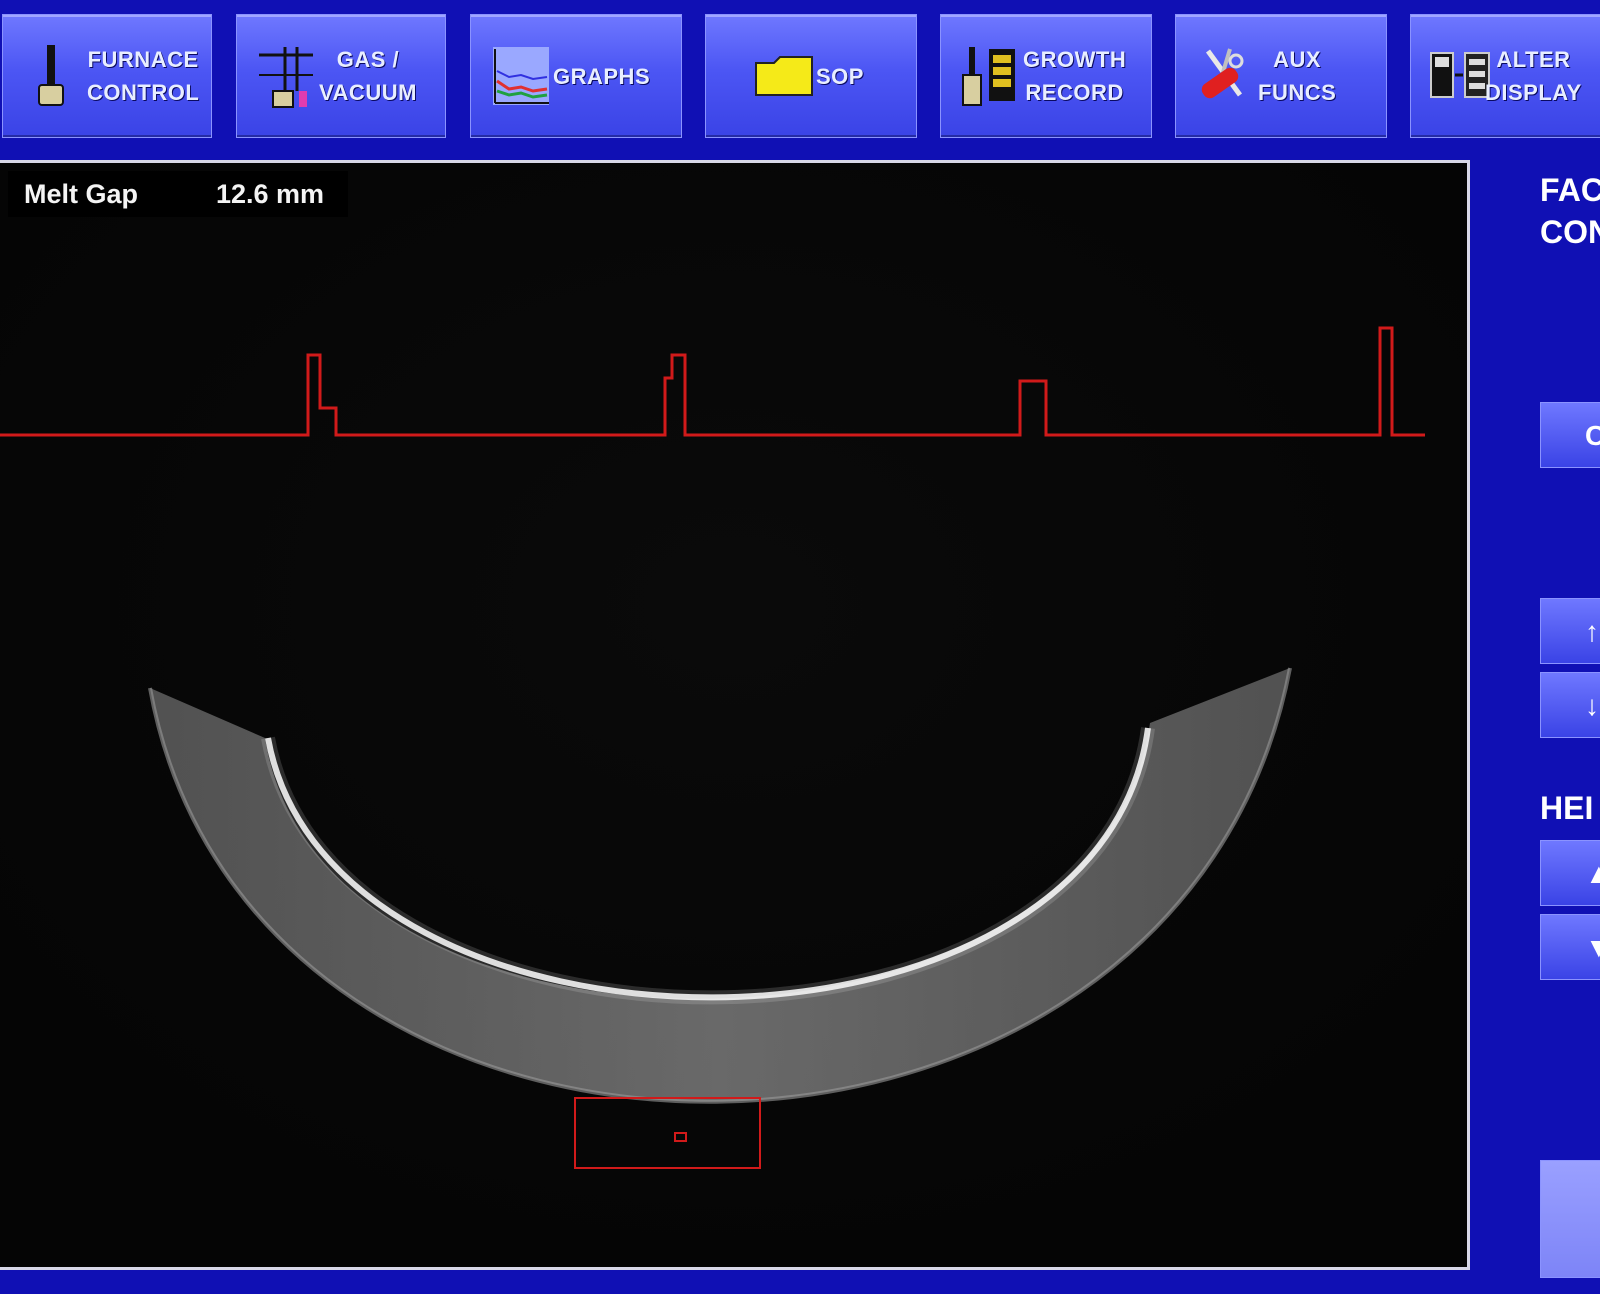 Image resolution: width=1600 pixels, height=1294 pixels. I want to click on folder-icon, so click(784, 76).